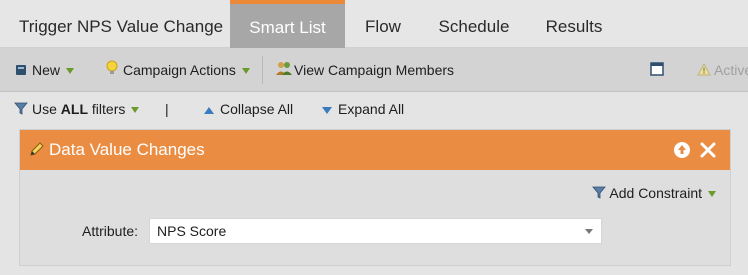 The height and width of the screenshot is (275, 748). I want to click on pencil-icon, so click(36, 152).